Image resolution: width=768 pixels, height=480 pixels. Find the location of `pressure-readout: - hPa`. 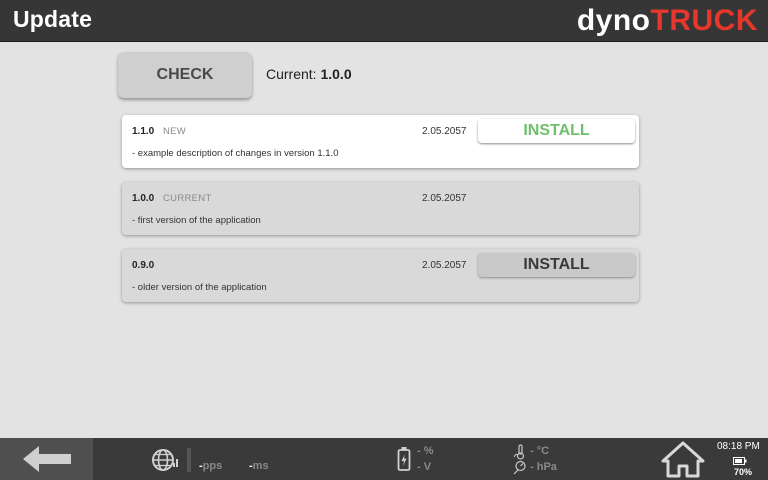

pressure-readout: - hPa is located at coordinates (543, 467).